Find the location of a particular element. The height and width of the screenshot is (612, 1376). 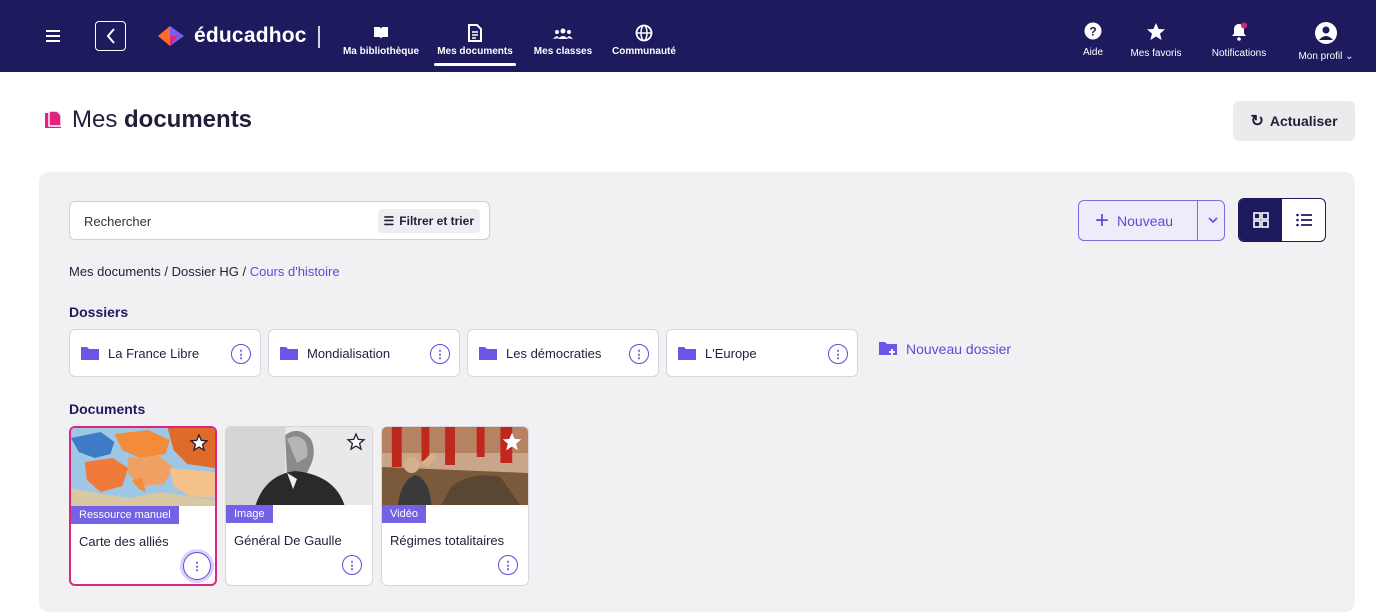

logo-icon is located at coordinates (171, 36).